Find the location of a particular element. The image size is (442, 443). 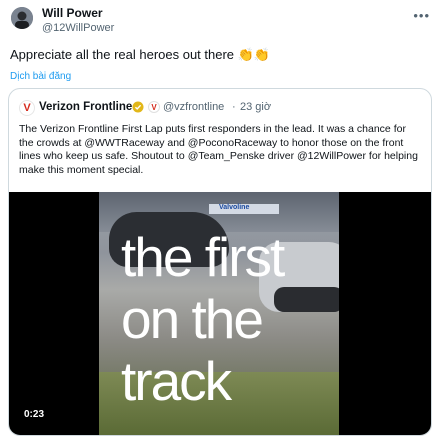

overlay-line-2: on the is located at coordinates (192, 319).